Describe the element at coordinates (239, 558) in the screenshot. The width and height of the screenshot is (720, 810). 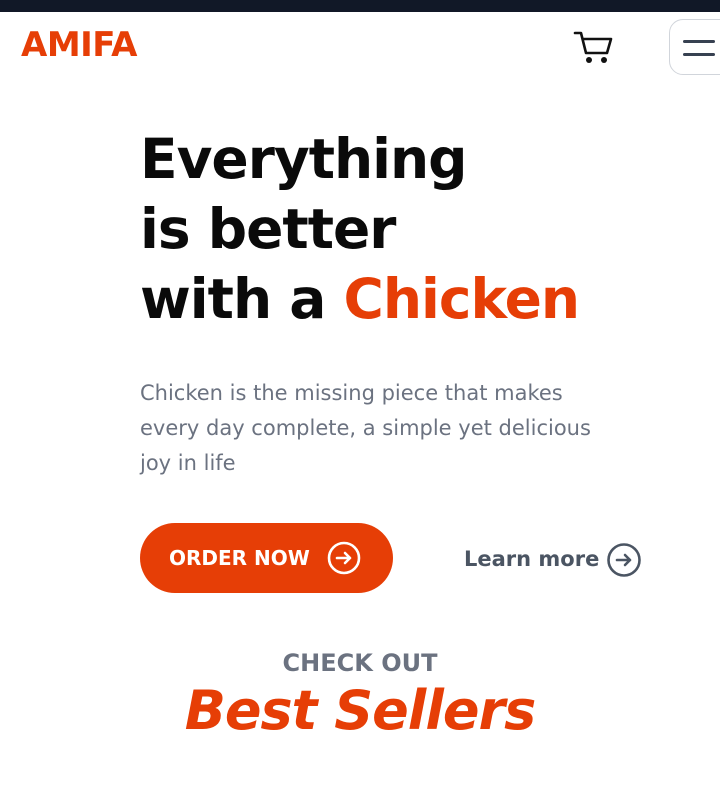
I see `order-now-label: ORDER NOW` at that location.